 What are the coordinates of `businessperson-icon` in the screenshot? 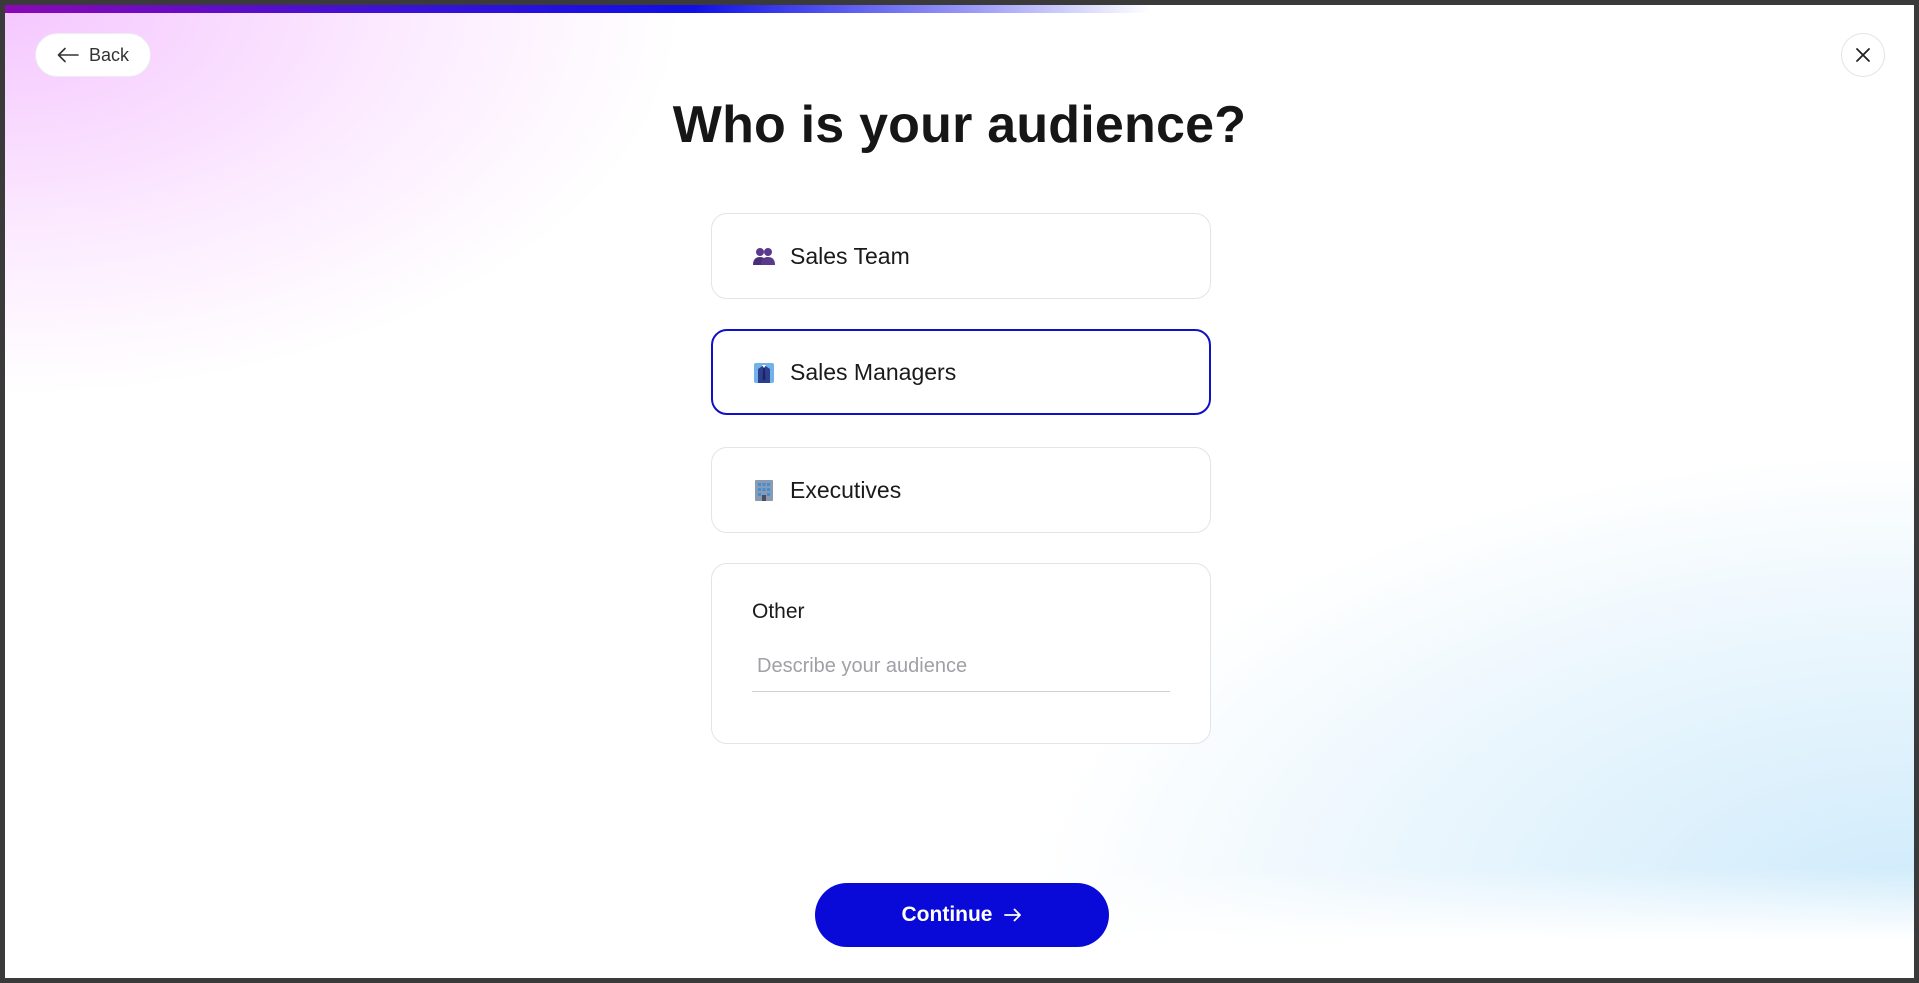 It's located at (764, 373).